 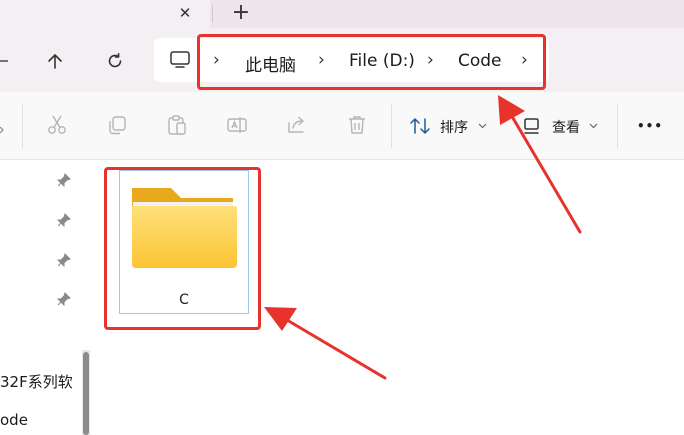 I want to click on sort-button: 排序, so click(x=451, y=126).